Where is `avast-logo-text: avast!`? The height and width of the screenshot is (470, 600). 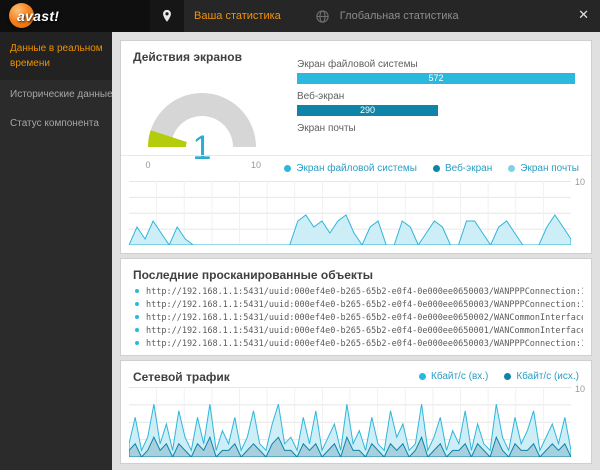
avast-logo-text: avast! is located at coordinates (38, 16).